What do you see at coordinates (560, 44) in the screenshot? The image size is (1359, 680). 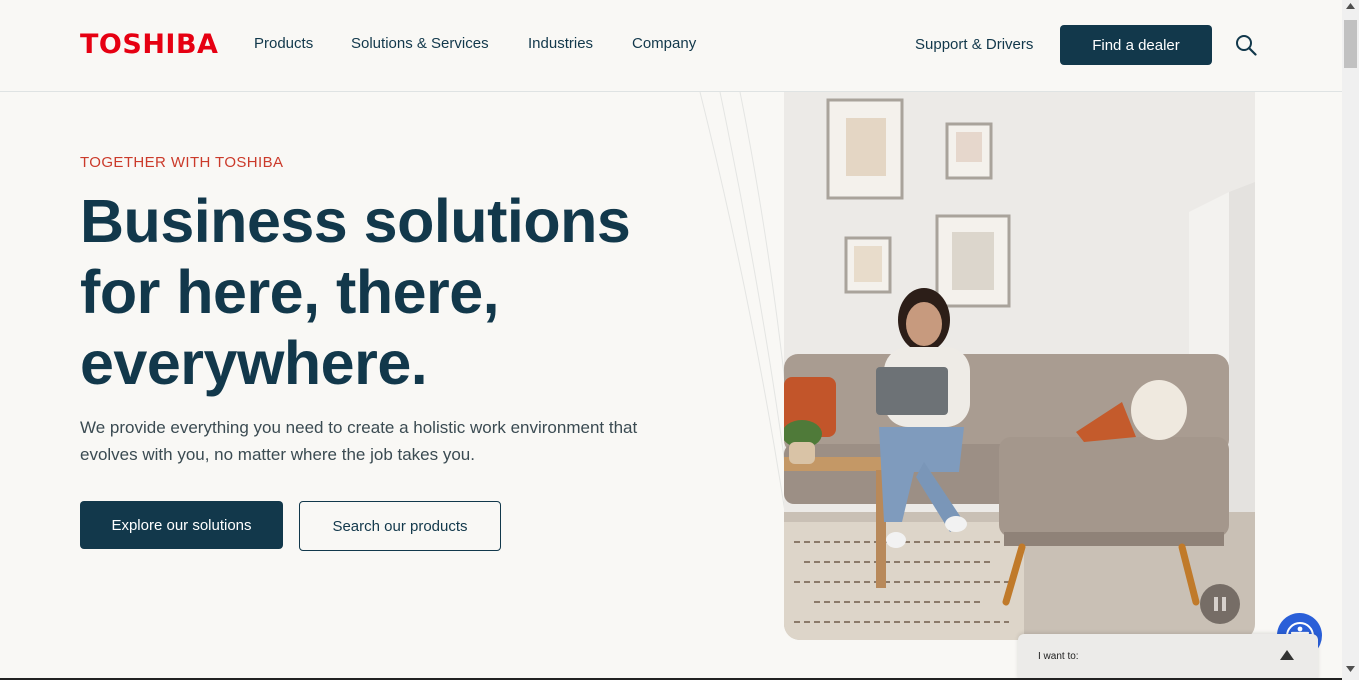 I see `nav-industries: Industries` at bounding box center [560, 44].